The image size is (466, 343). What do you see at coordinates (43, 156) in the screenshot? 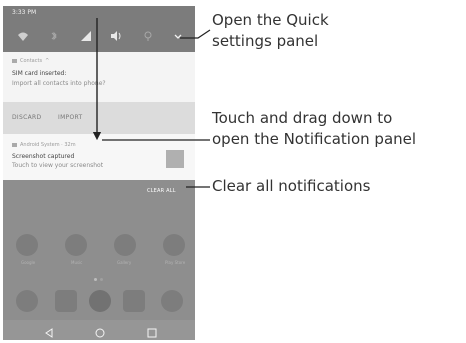
I see `notification-title: Screenshot captured` at bounding box center [43, 156].